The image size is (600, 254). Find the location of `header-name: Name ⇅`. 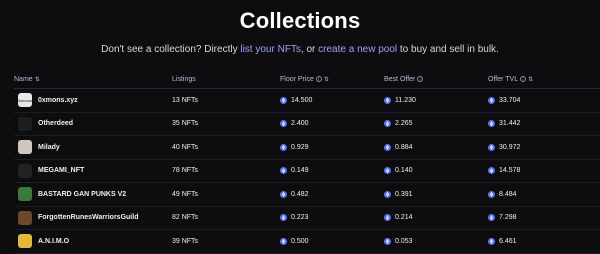

header-name: Name ⇅ is located at coordinates (89, 79).